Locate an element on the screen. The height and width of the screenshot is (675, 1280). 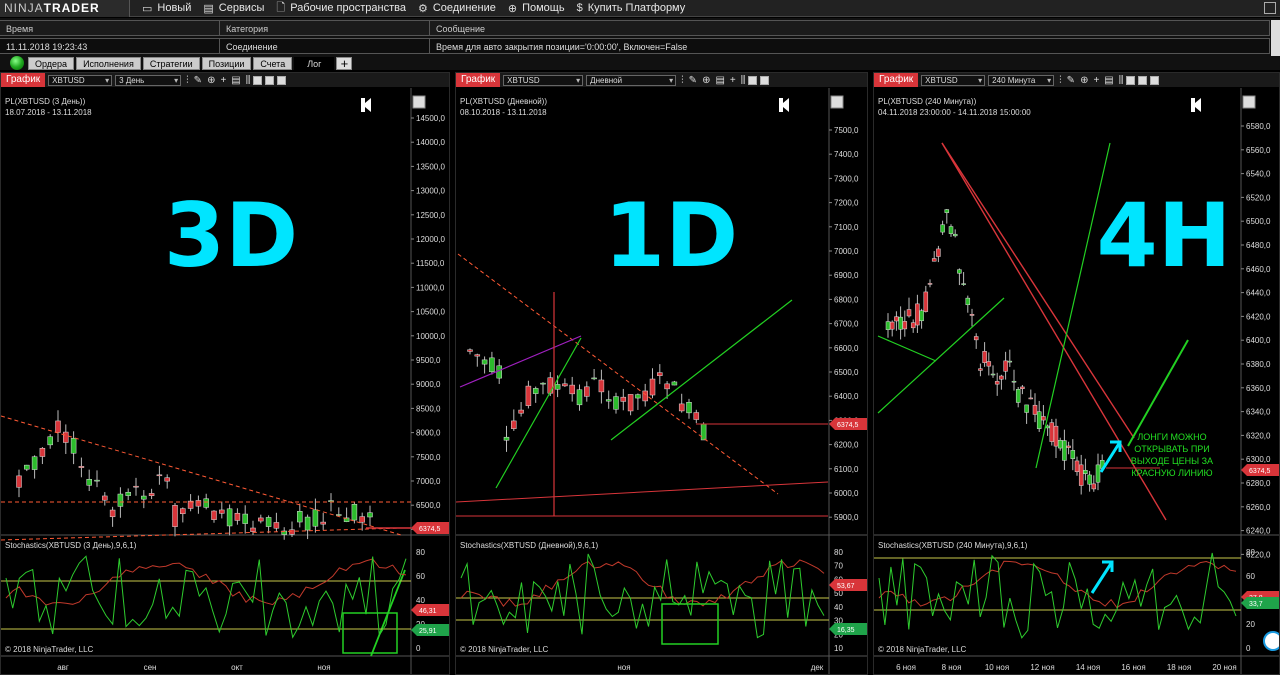
last-price-label: 6374,5 is located at coordinates (848, 425).